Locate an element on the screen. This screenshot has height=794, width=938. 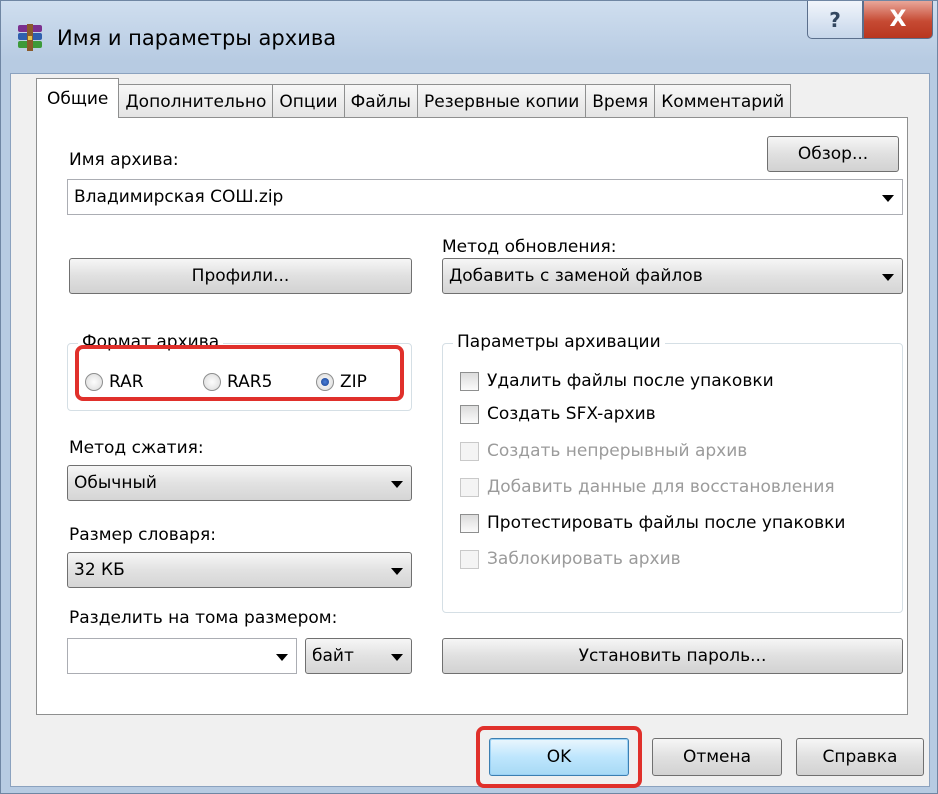
lock-archive-checkbox: Заблокировать архив is located at coordinates (570, 559).